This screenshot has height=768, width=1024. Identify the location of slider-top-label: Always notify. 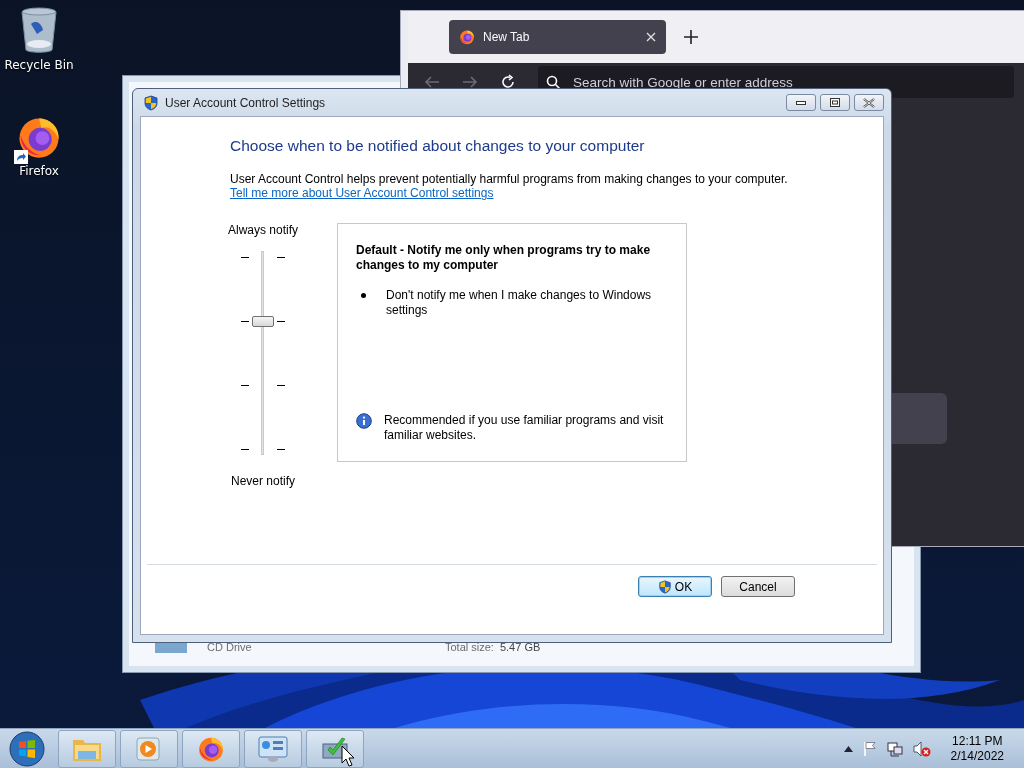
(263, 230).